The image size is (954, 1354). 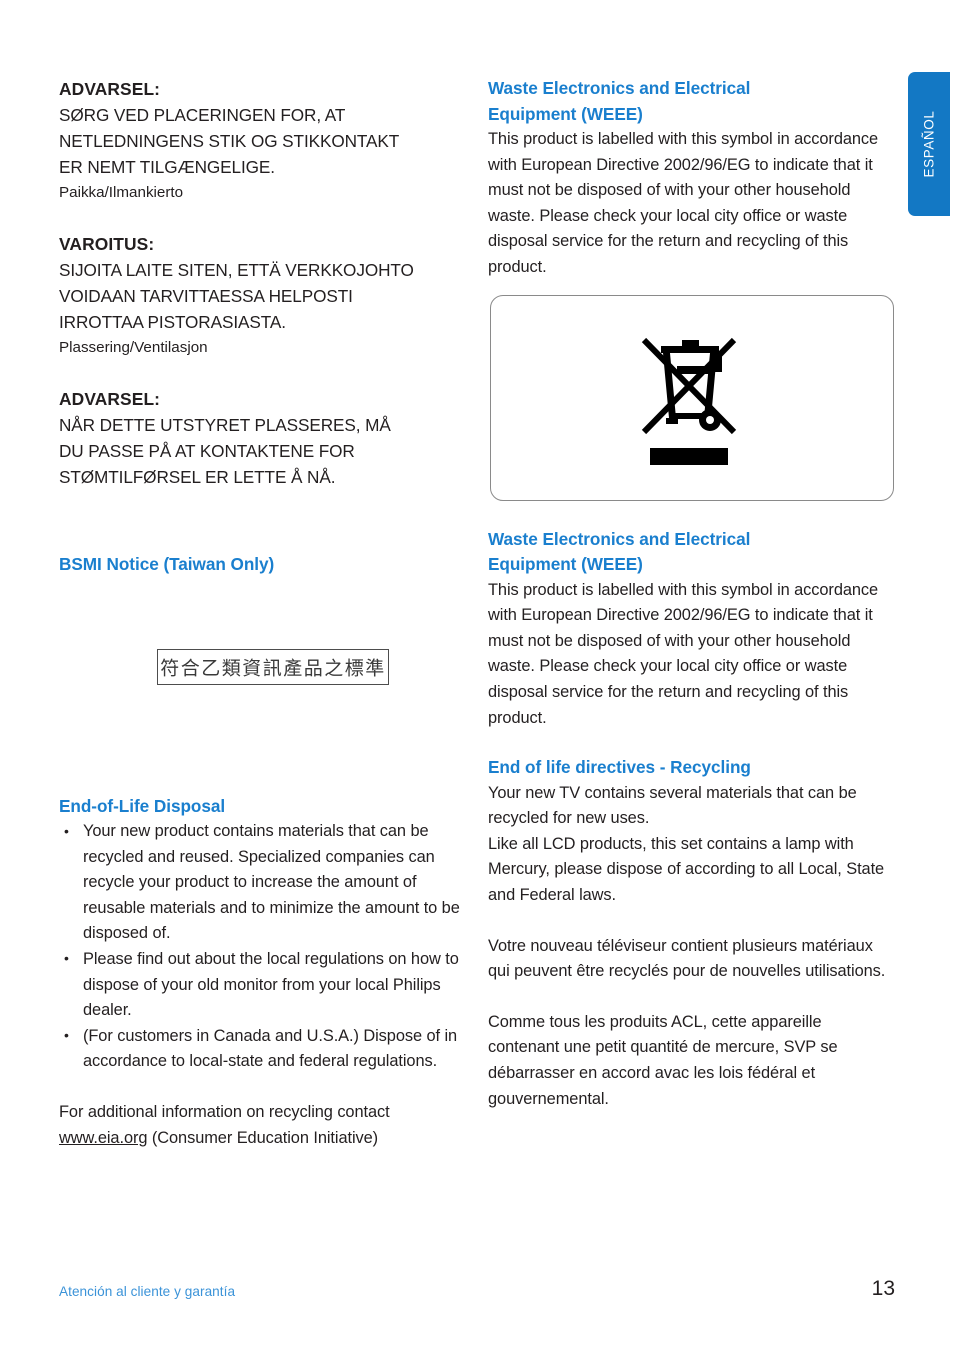 What do you see at coordinates (202, 115) in the screenshot?
I see `notice-line: SØRG VED PLACERINGEN FOR, AT` at bounding box center [202, 115].